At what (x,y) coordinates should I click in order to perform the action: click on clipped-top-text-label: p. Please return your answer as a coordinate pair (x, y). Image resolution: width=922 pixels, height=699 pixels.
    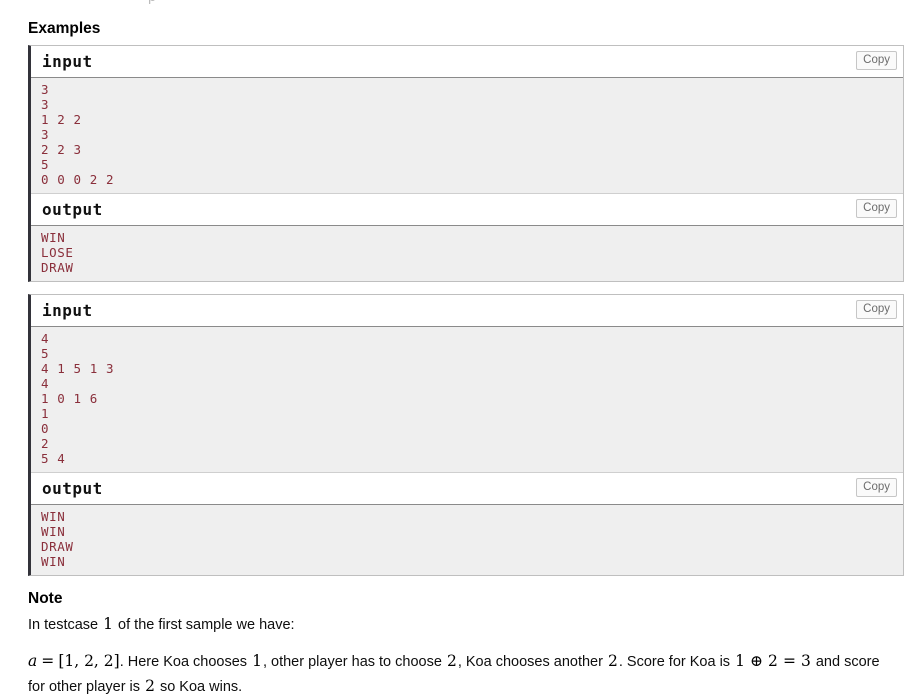
    Looking at the image, I should click on (152, 2).